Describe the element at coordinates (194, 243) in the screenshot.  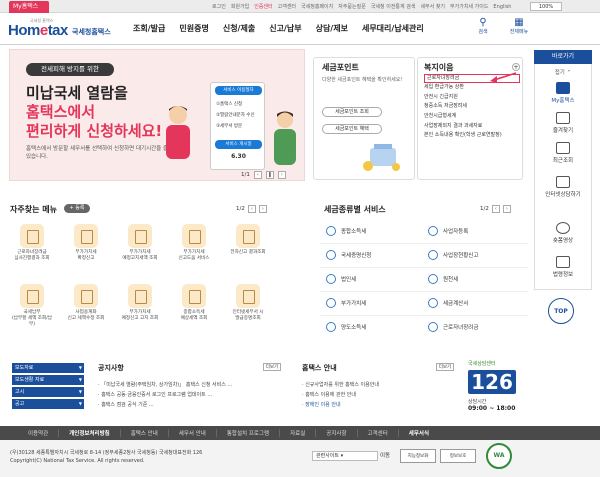
I see `freq-item: 부가가치세 신고도움 서비스` at that location.